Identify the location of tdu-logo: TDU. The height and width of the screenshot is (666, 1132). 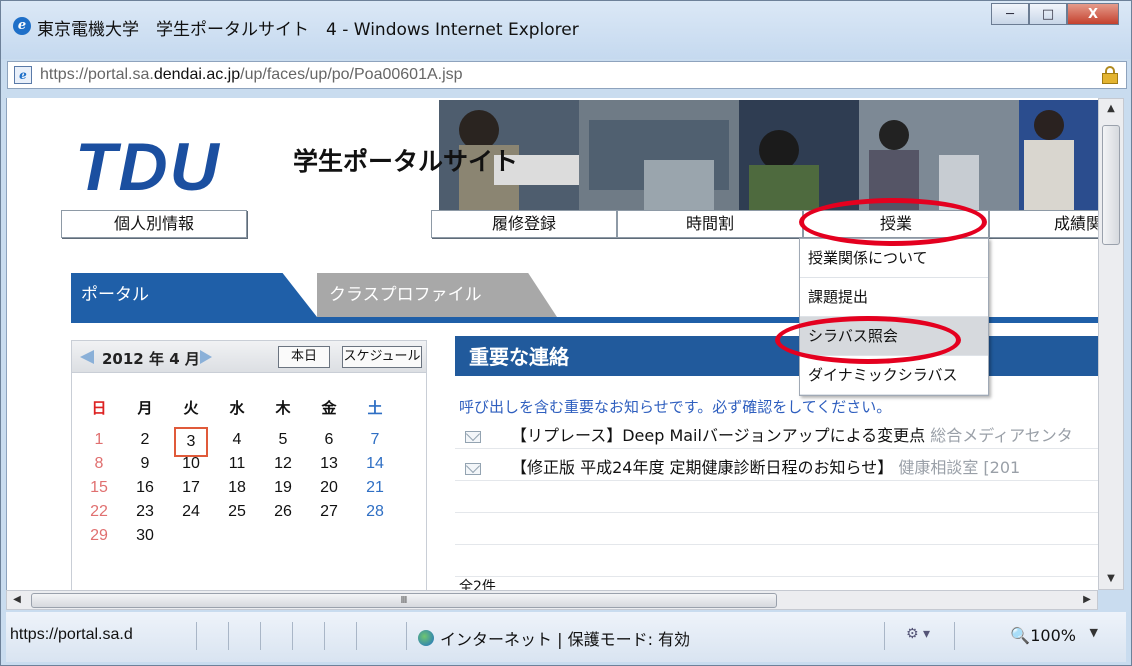
(148, 167).